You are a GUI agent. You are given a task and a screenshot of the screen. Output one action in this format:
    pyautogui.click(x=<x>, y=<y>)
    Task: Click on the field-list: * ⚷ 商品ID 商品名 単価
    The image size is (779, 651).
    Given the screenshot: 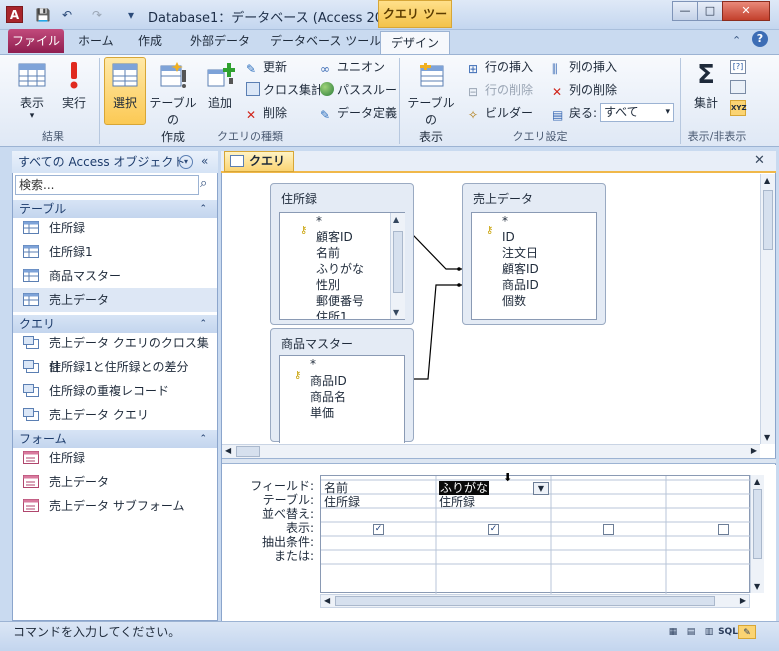 What is the action you would take?
    pyautogui.click(x=342, y=399)
    